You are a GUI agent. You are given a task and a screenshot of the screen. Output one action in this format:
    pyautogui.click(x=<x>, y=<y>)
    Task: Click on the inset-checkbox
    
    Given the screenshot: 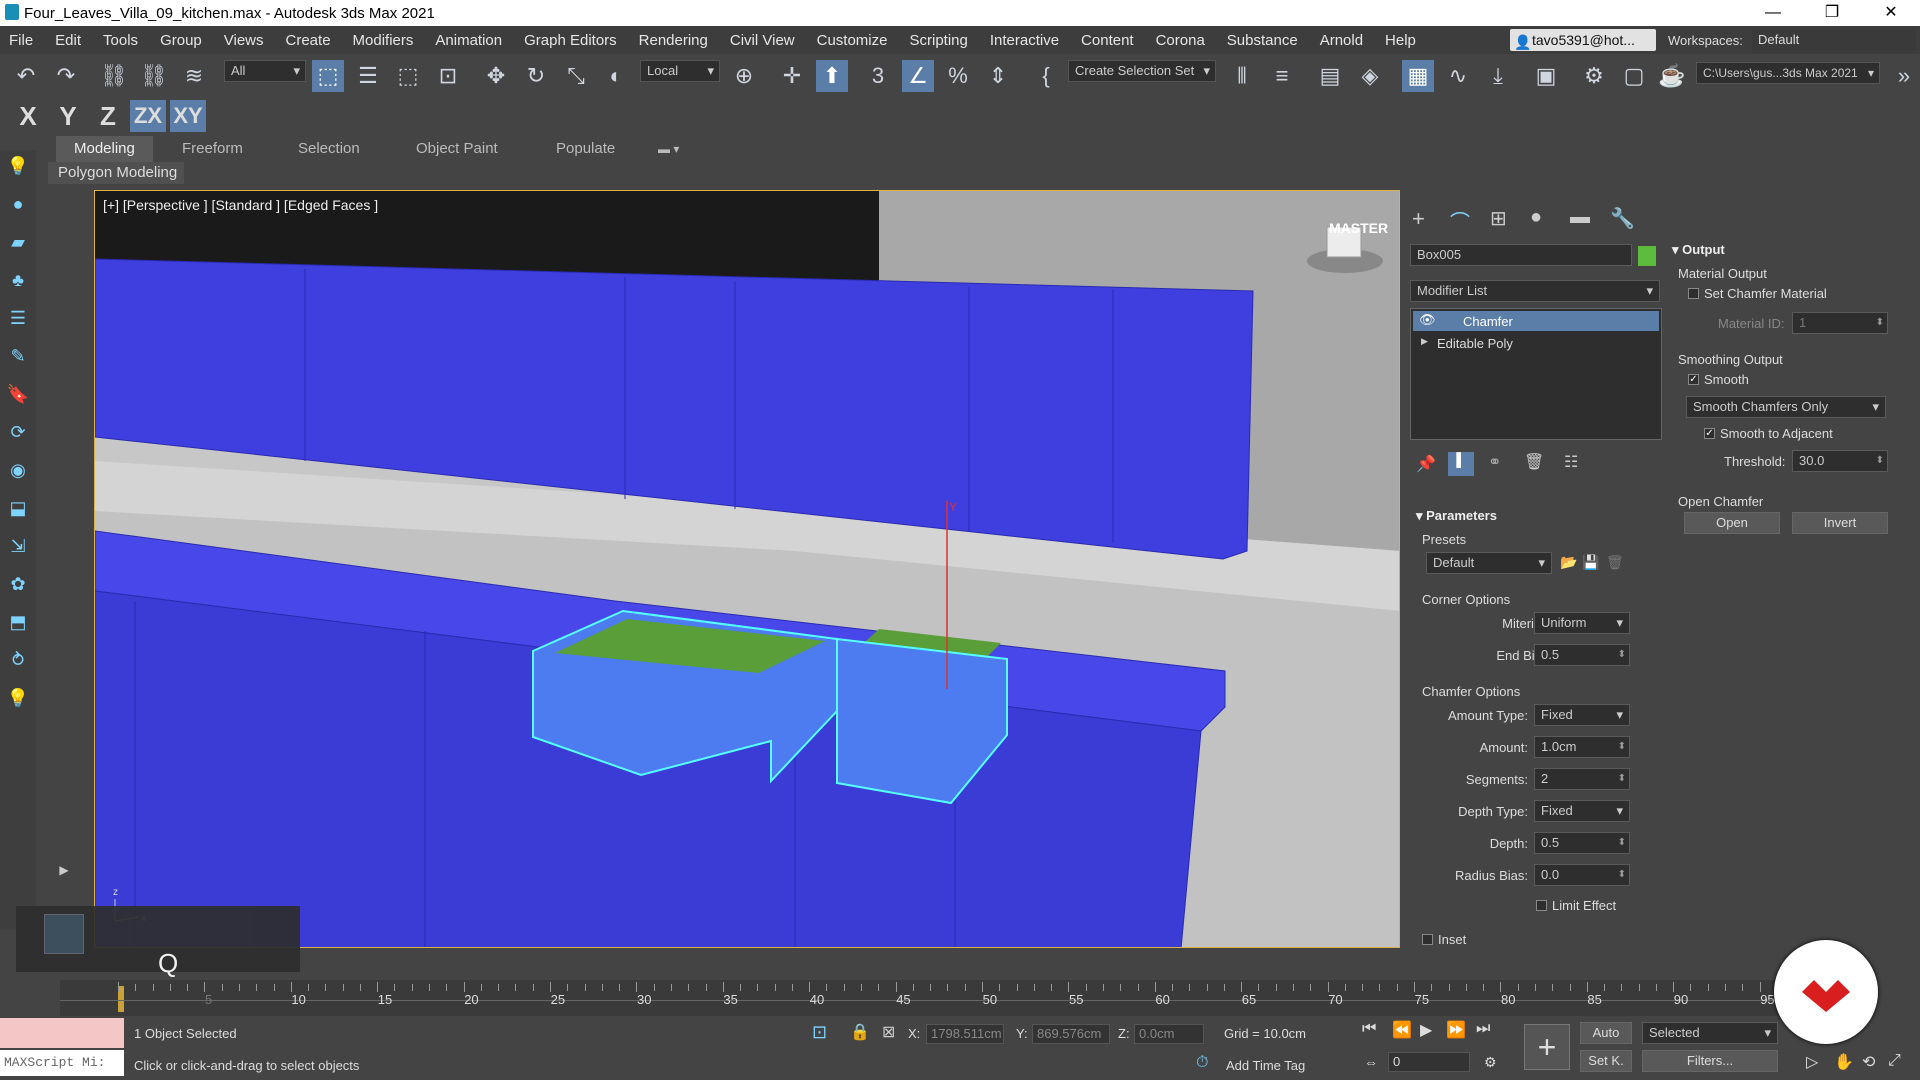 What is the action you would take?
    pyautogui.click(x=1427, y=939)
    